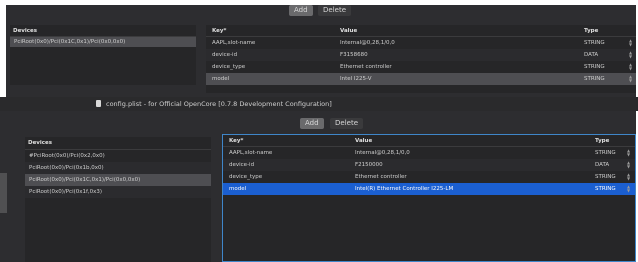  I want to click on top-row-type: DATA, so click(591, 55).